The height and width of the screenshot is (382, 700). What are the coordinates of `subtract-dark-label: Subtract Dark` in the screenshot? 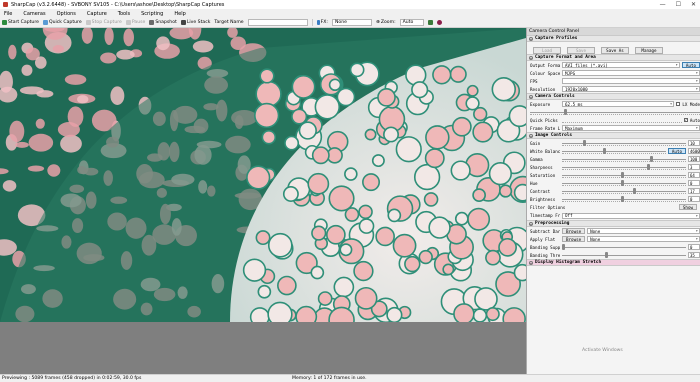 It's located at (545, 231).